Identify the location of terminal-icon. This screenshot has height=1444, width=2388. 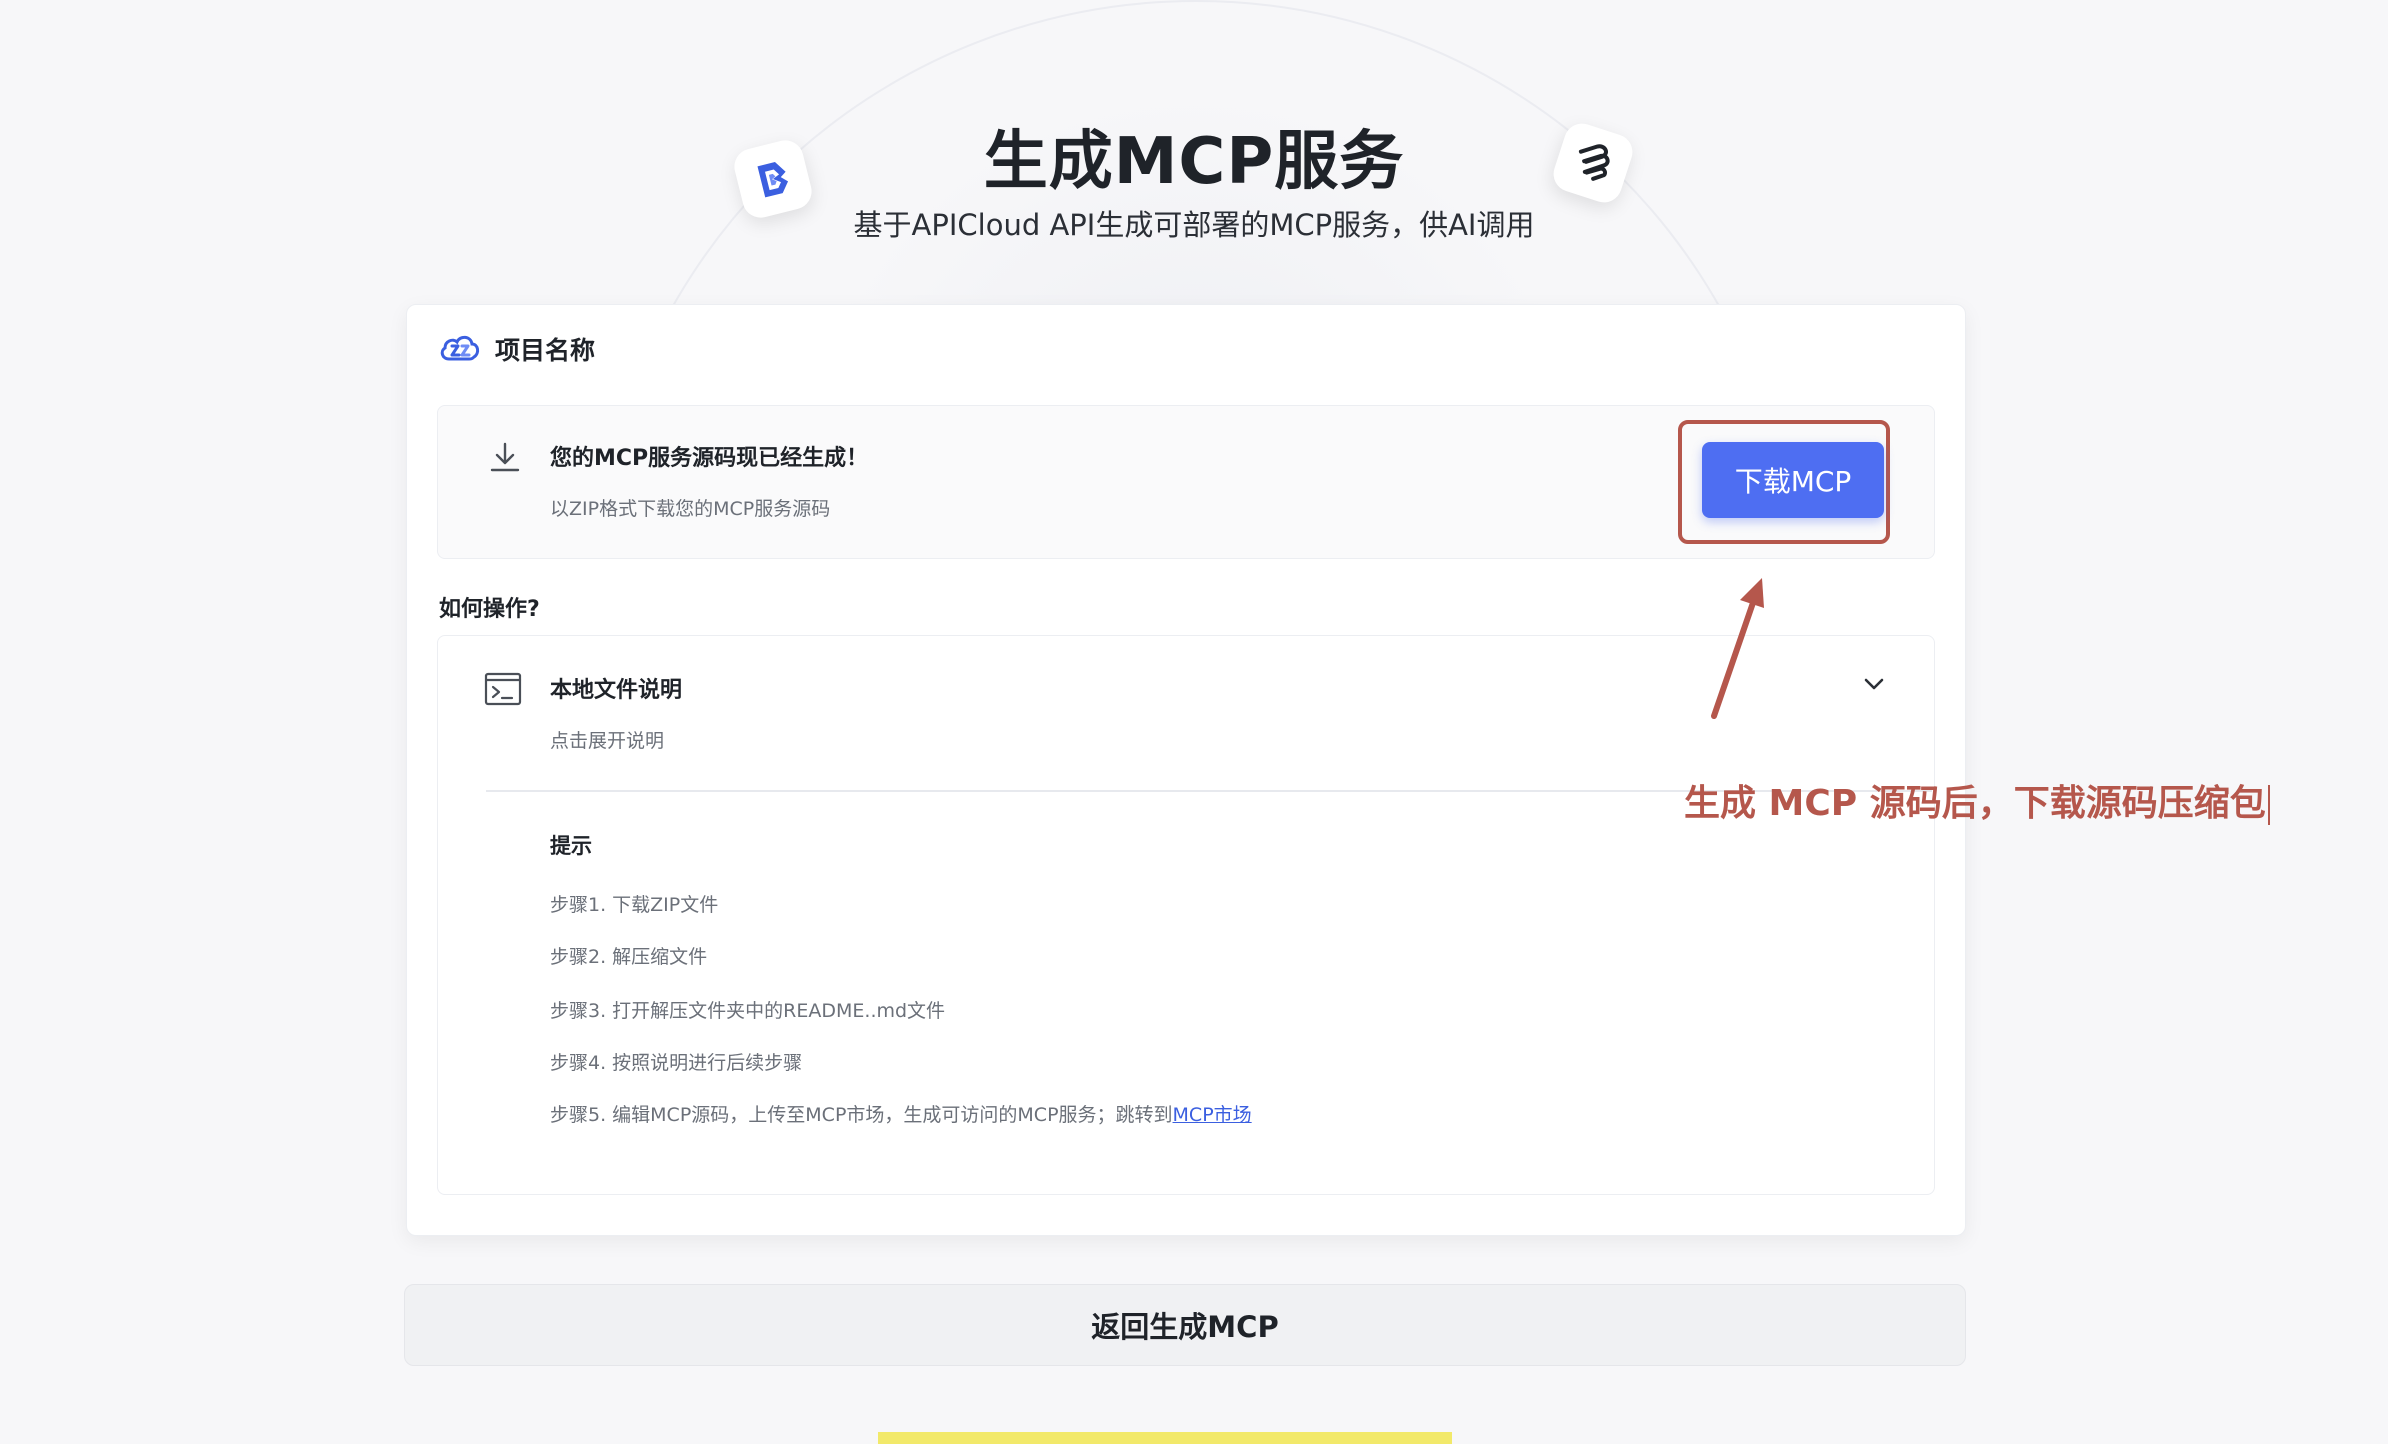
(503, 691).